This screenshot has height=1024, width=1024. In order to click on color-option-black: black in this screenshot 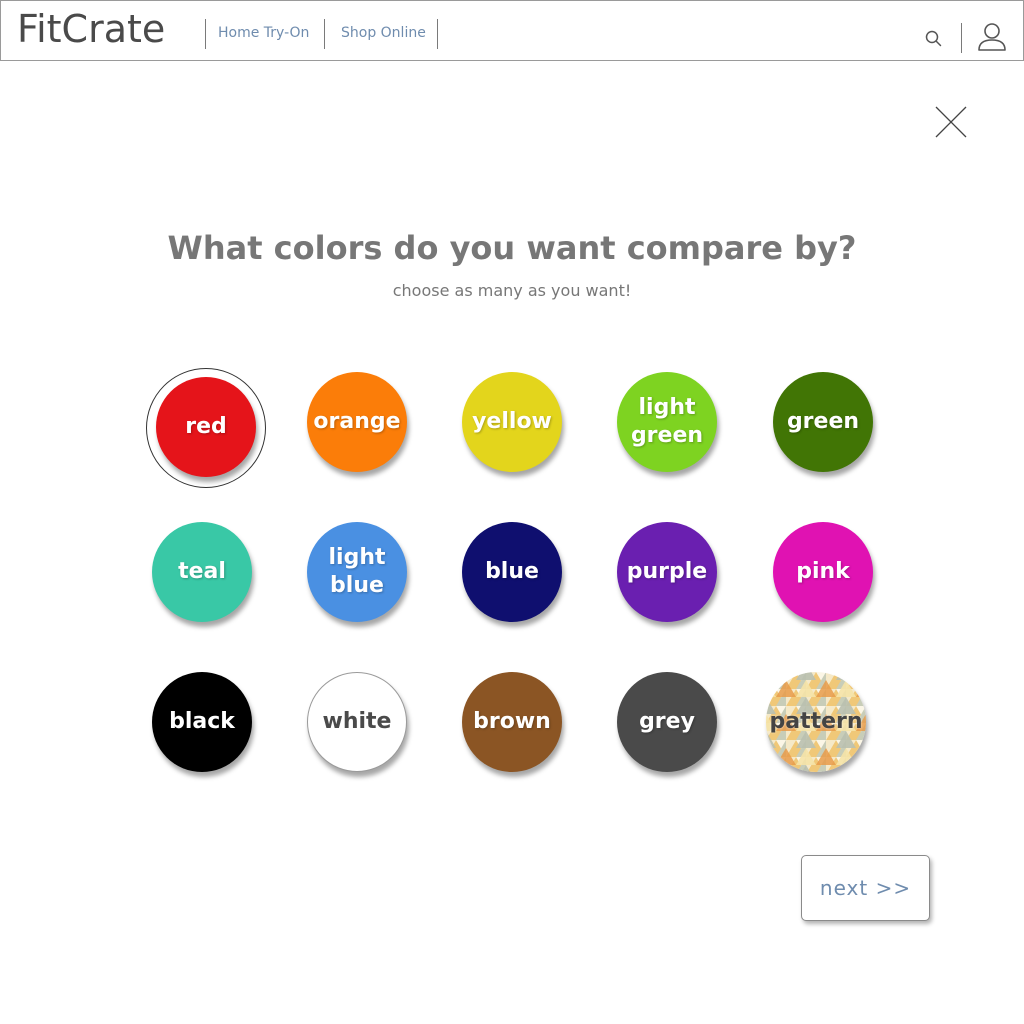, I will do `click(202, 722)`.